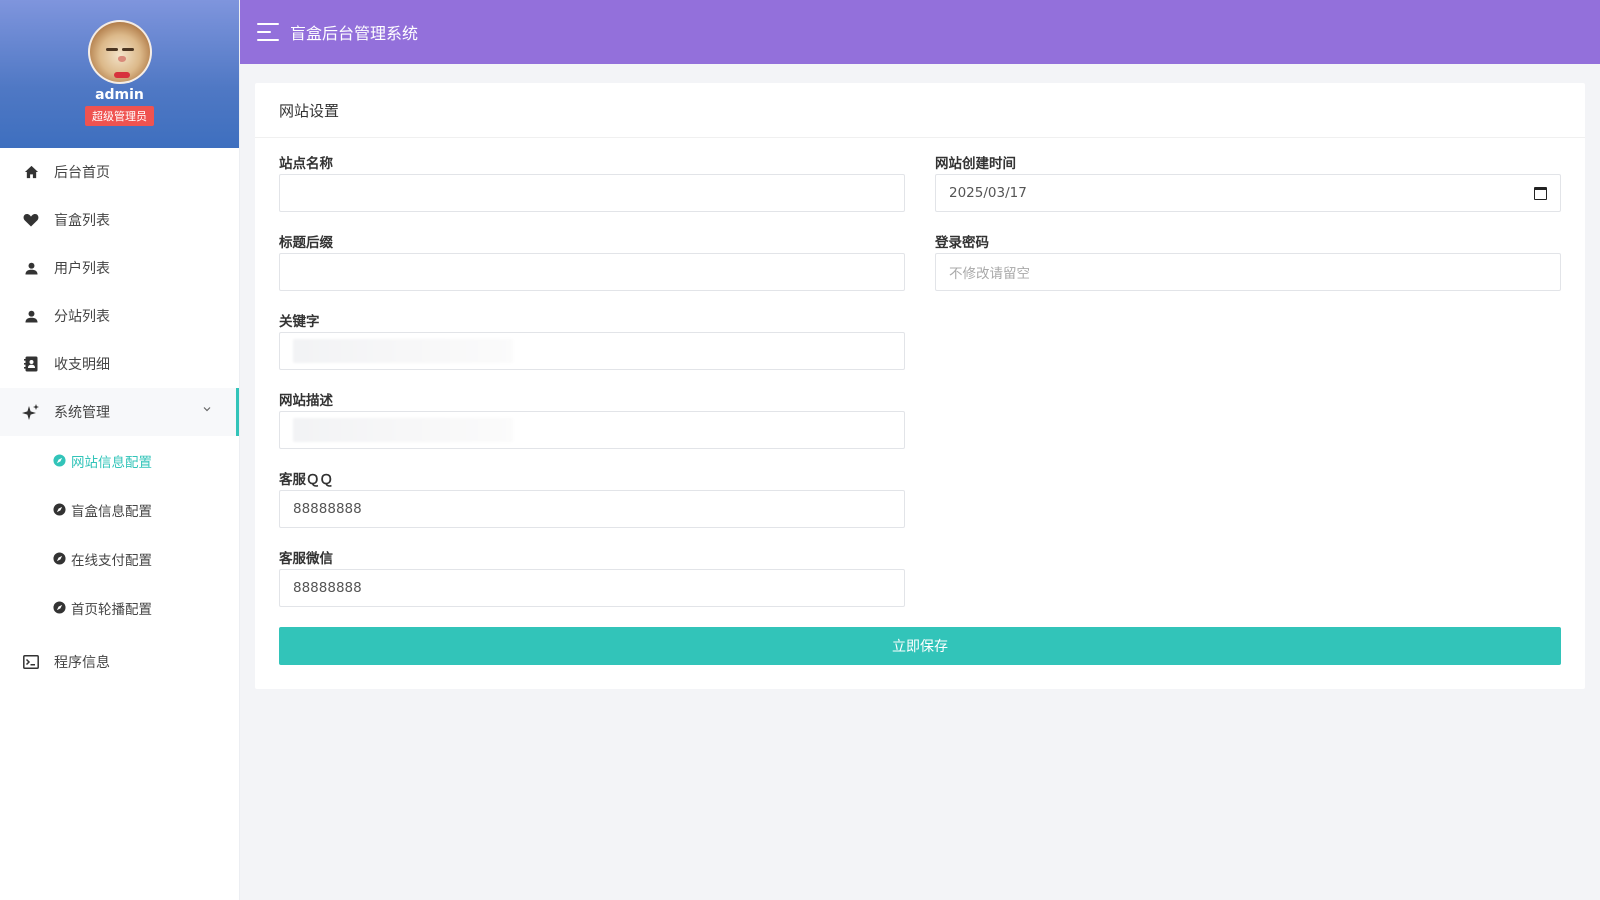  I want to click on submenu-item-label: 首页轮播配置, so click(111, 609).